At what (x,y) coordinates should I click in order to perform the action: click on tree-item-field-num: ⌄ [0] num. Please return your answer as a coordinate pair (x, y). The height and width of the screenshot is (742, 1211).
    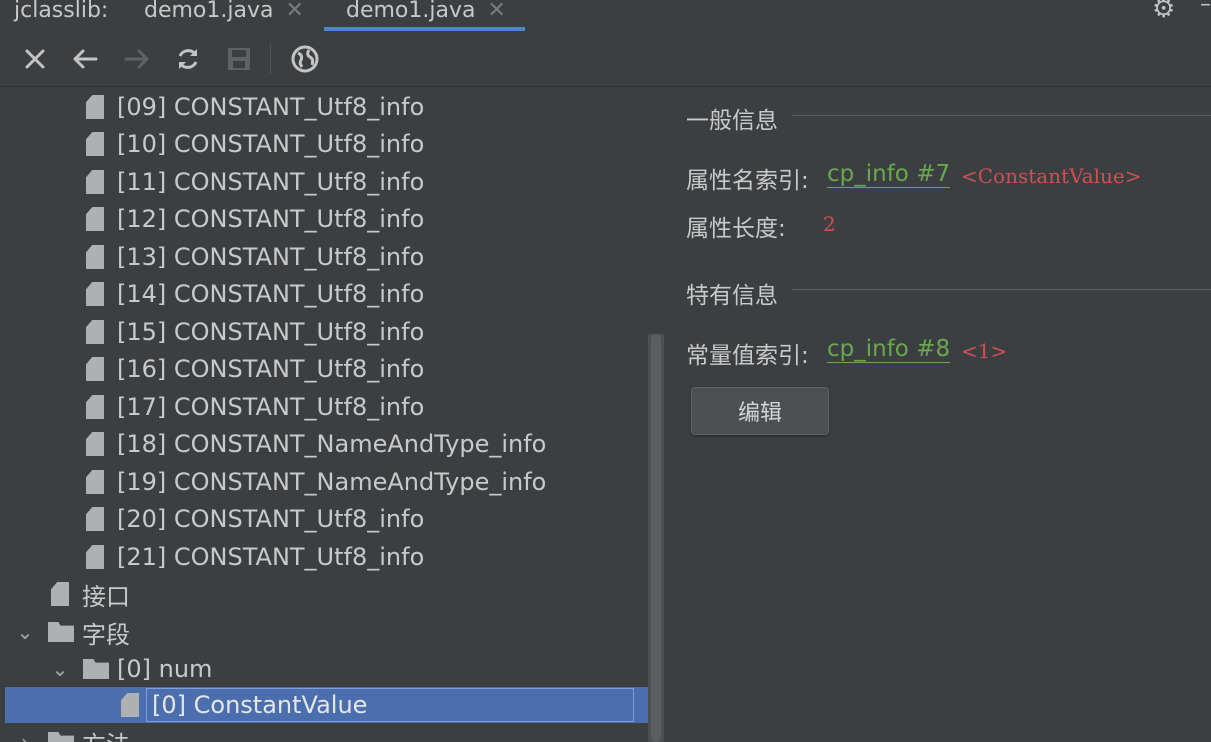
    Looking at the image, I should click on (320, 669).